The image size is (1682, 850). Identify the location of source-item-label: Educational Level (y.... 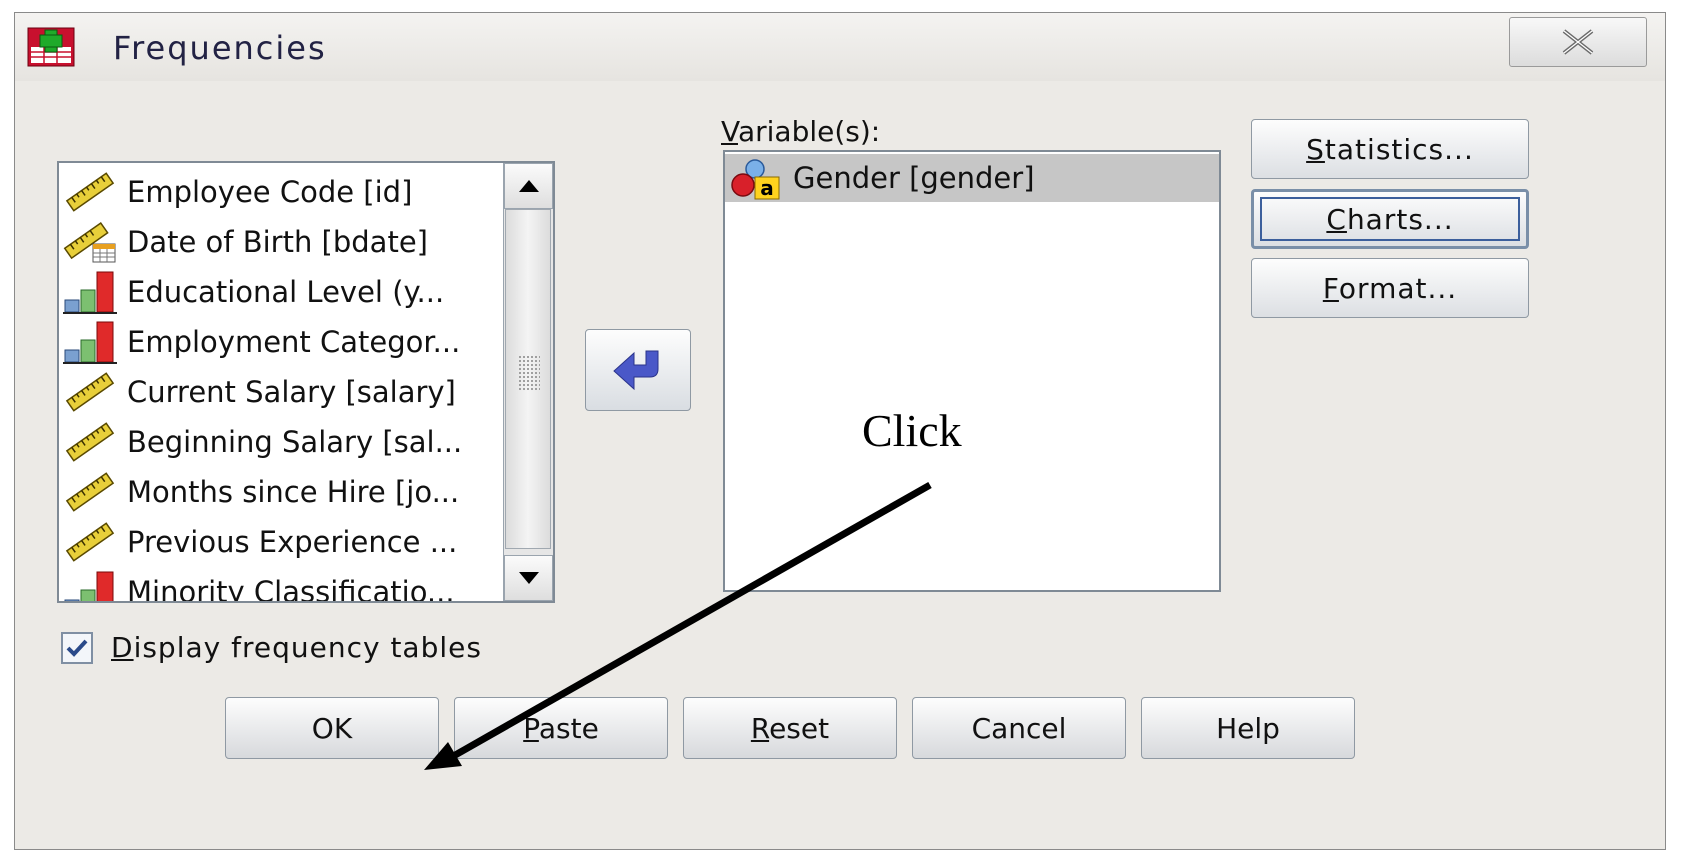
(286, 292).